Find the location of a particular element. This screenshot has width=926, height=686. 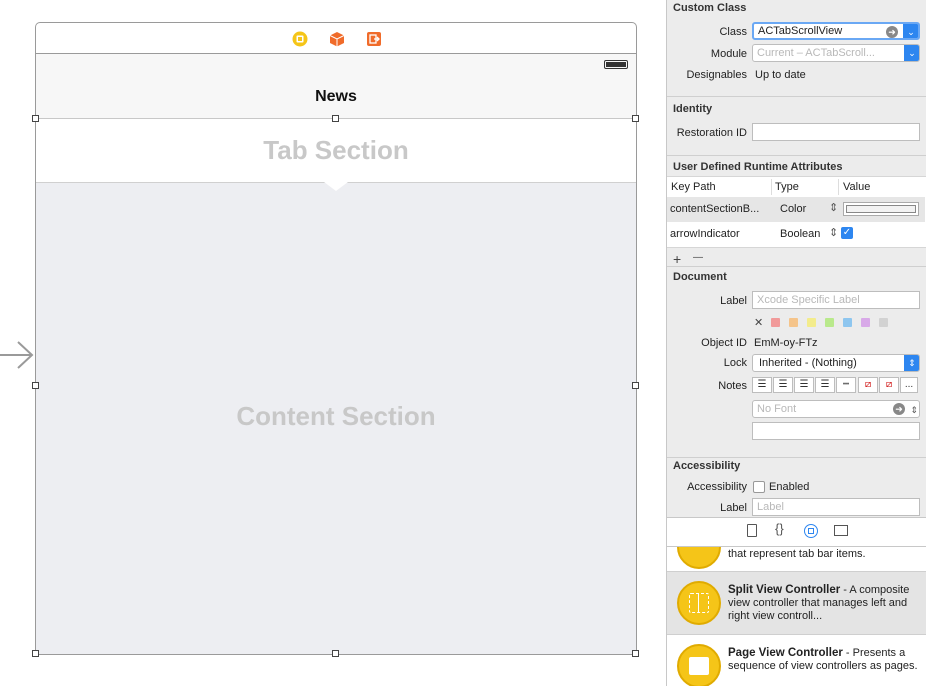

document-section-title: Document is located at coordinates (700, 277).